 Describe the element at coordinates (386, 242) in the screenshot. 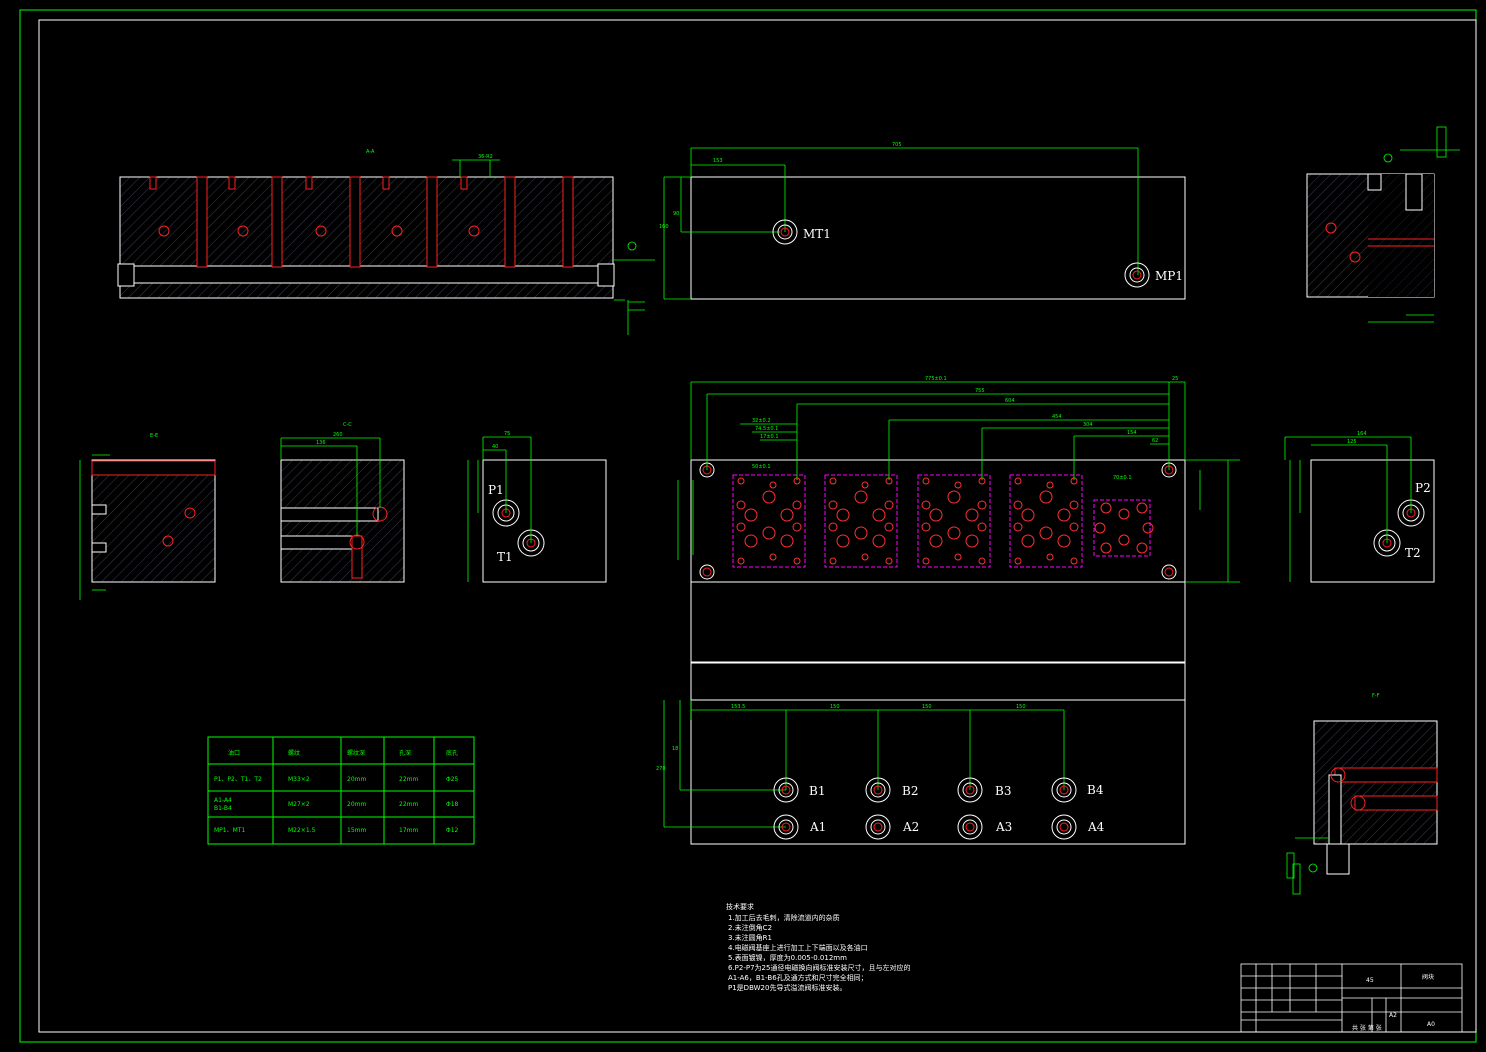

I see `section-aa-view: A-A 36-R2` at that location.